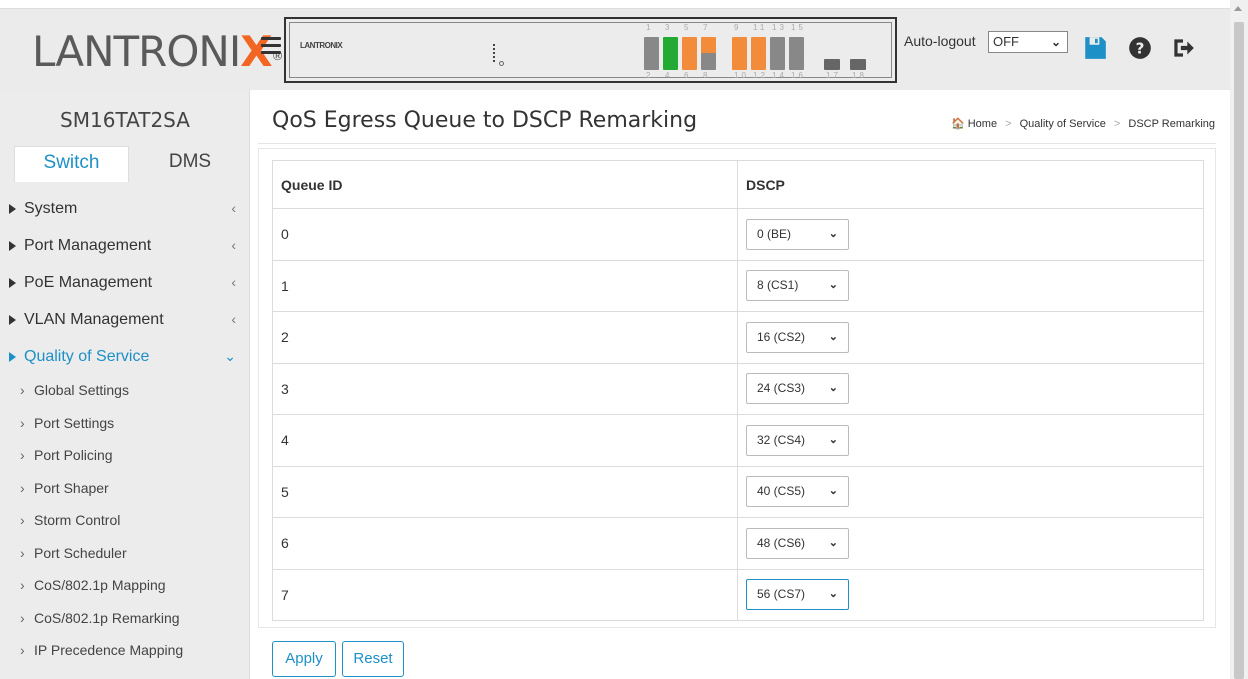 This screenshot has height=679, width=1248. Describe the element at coordinates (970, 285) in the screenshot. I see `dscp-cell: 8 (CS1) ⌄` at that location.